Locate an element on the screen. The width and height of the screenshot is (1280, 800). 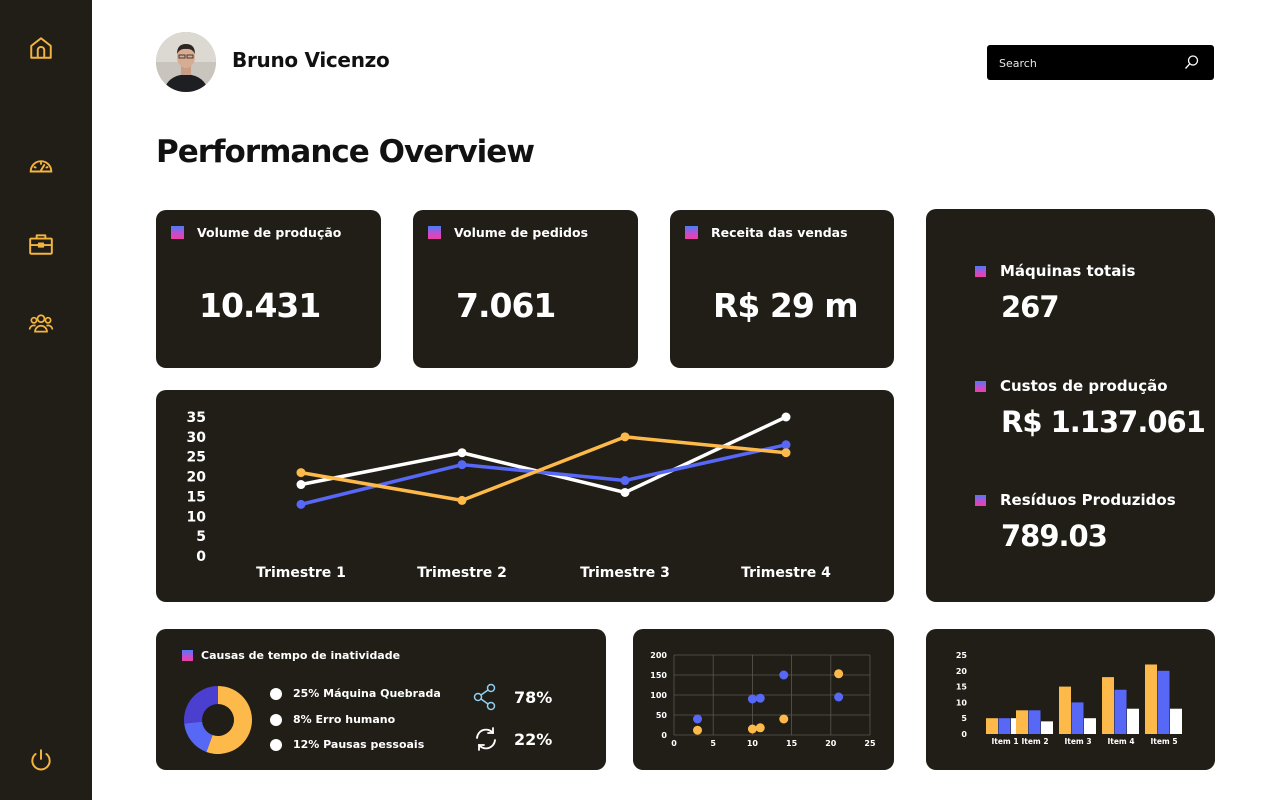
bar-chart-card: 25 20 15 10 5 0 Item 1 Item 2 Item 3 Item 4 Item 5 is located at coordinates (1070, 699).